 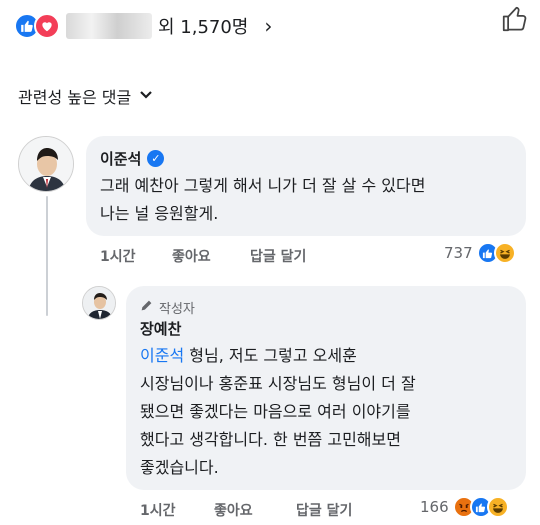 What do you see at coordinates (120, 158) in the screenshot?
I see `author-name: 이준석` at bounding box center [120, 158].